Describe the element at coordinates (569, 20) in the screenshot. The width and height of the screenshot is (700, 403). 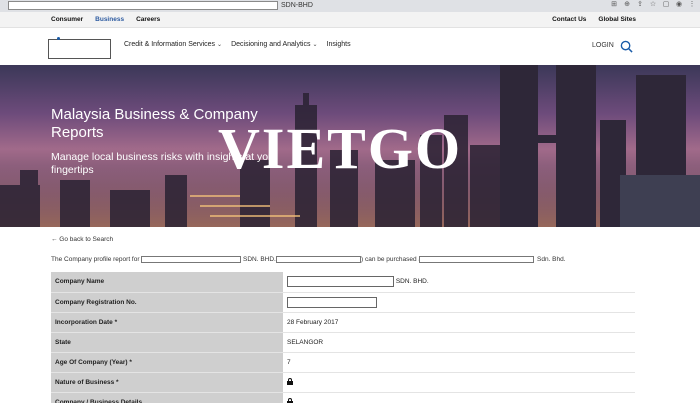
I see `util-link-contact-us: Contact Us` at that location.